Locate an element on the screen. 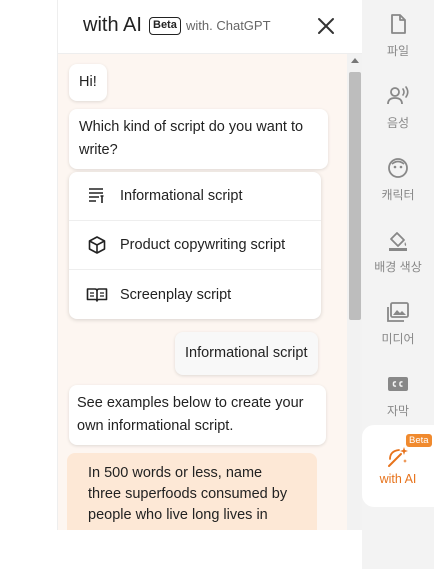 The height and width of the screenshot is (569, 434). open-book-icon is located at coordinates (97, 295).